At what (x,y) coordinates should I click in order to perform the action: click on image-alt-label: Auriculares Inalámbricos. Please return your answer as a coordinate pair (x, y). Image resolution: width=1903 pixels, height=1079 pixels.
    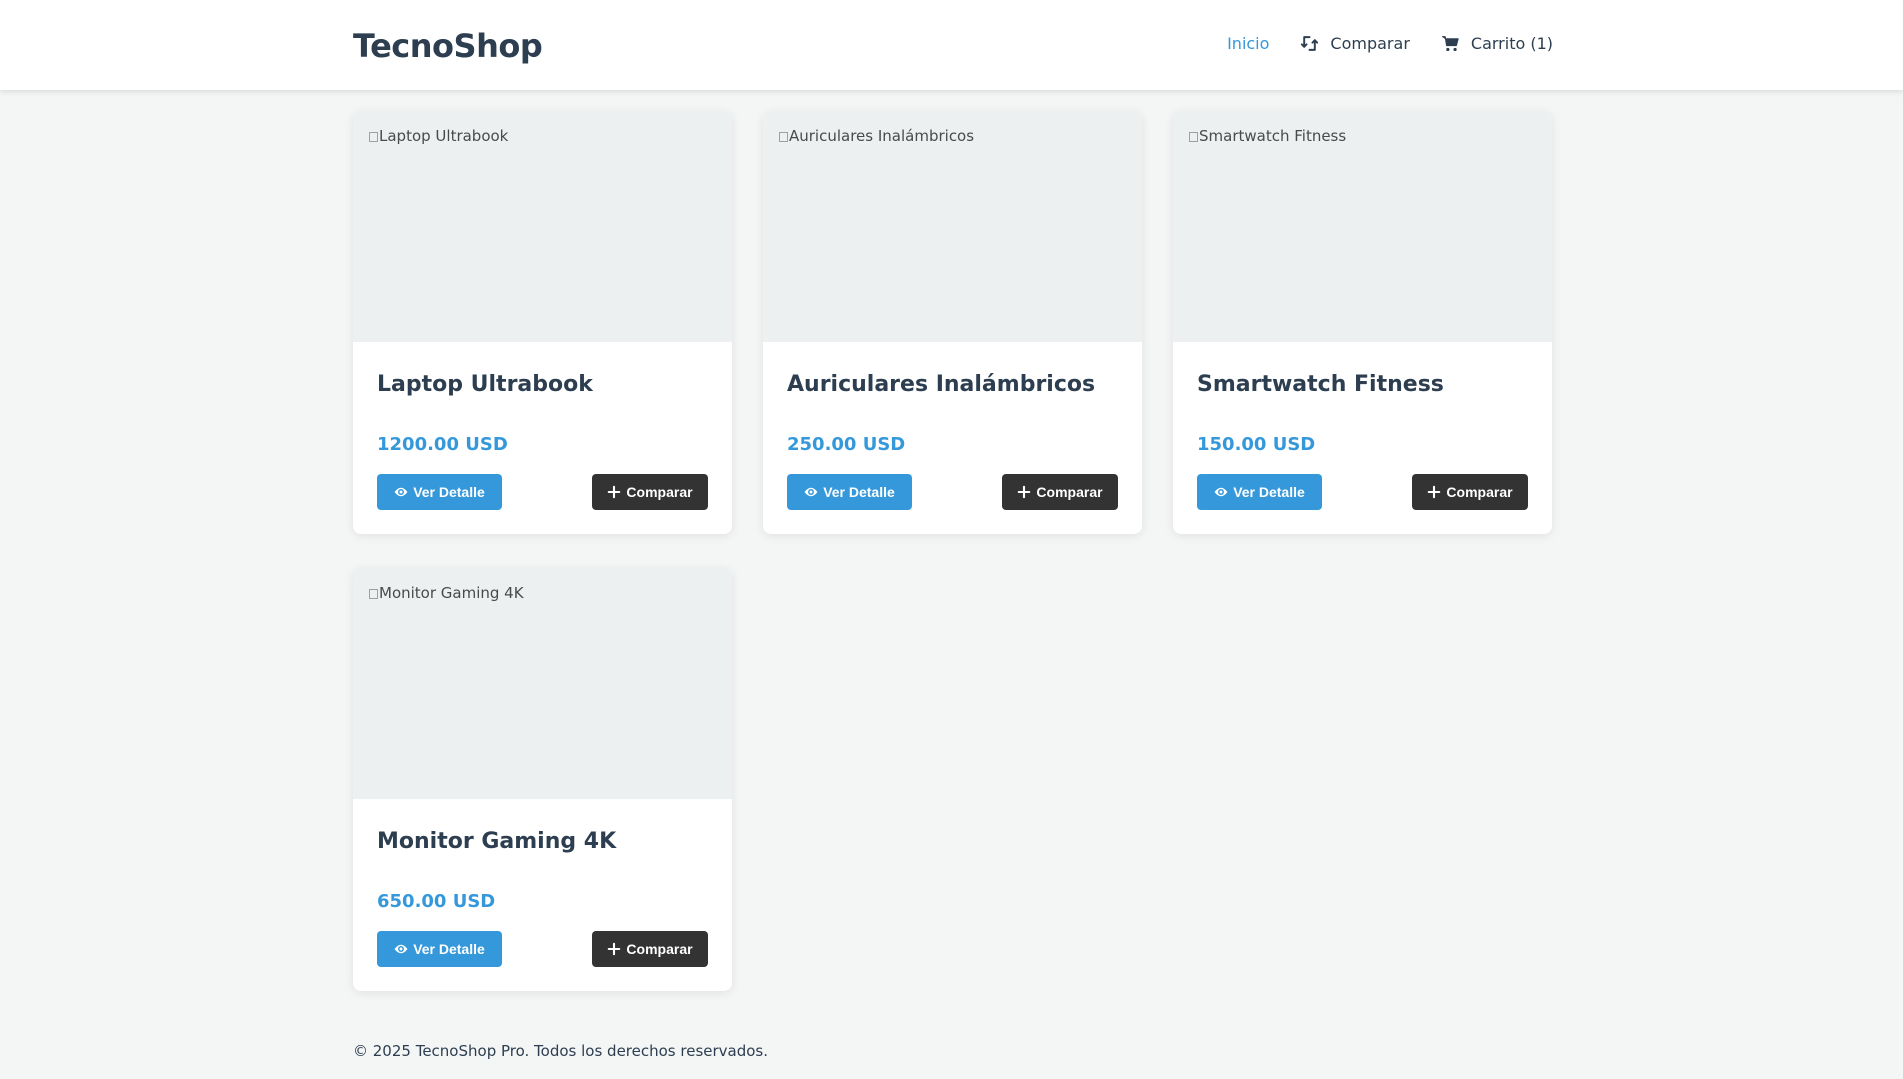
    Looking at the image, I should click on (882, 136).